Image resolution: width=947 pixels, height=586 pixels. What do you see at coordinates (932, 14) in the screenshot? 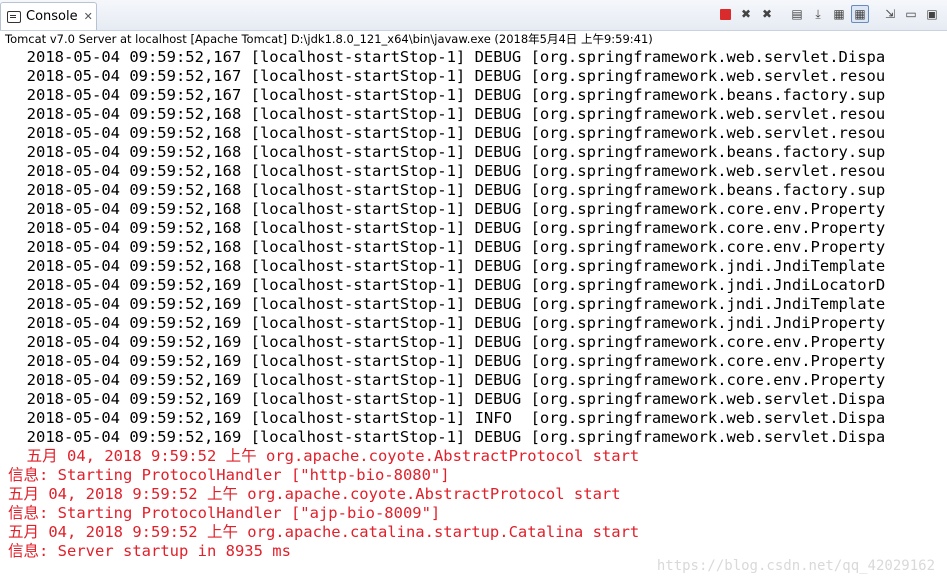
I see `open-console-icon: ▣` at bounding box center [932, 14].